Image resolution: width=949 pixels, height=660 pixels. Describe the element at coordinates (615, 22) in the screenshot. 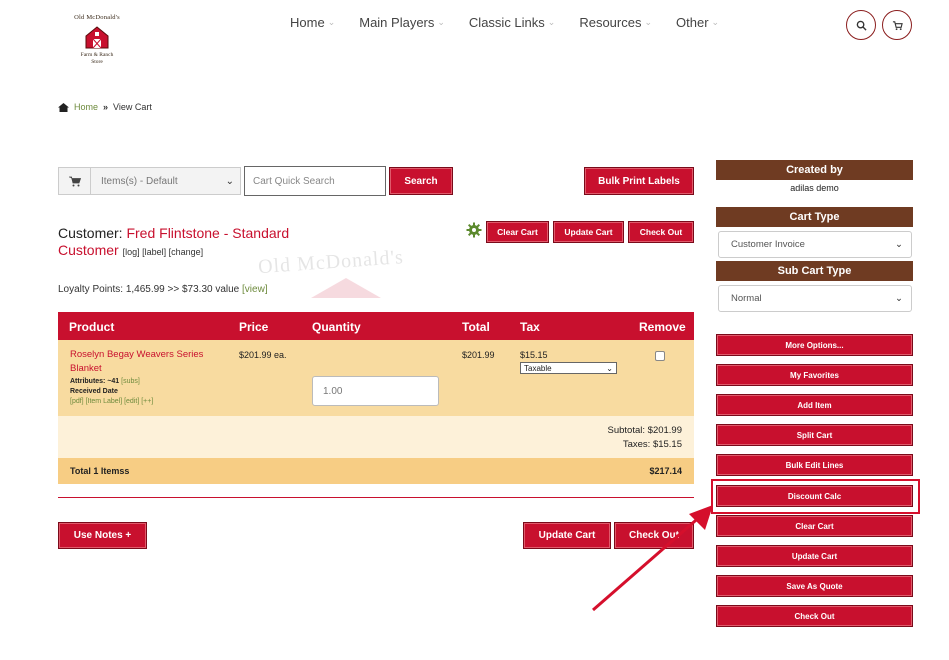

I see `nav-item-resources: Resources ⌄` at that location.